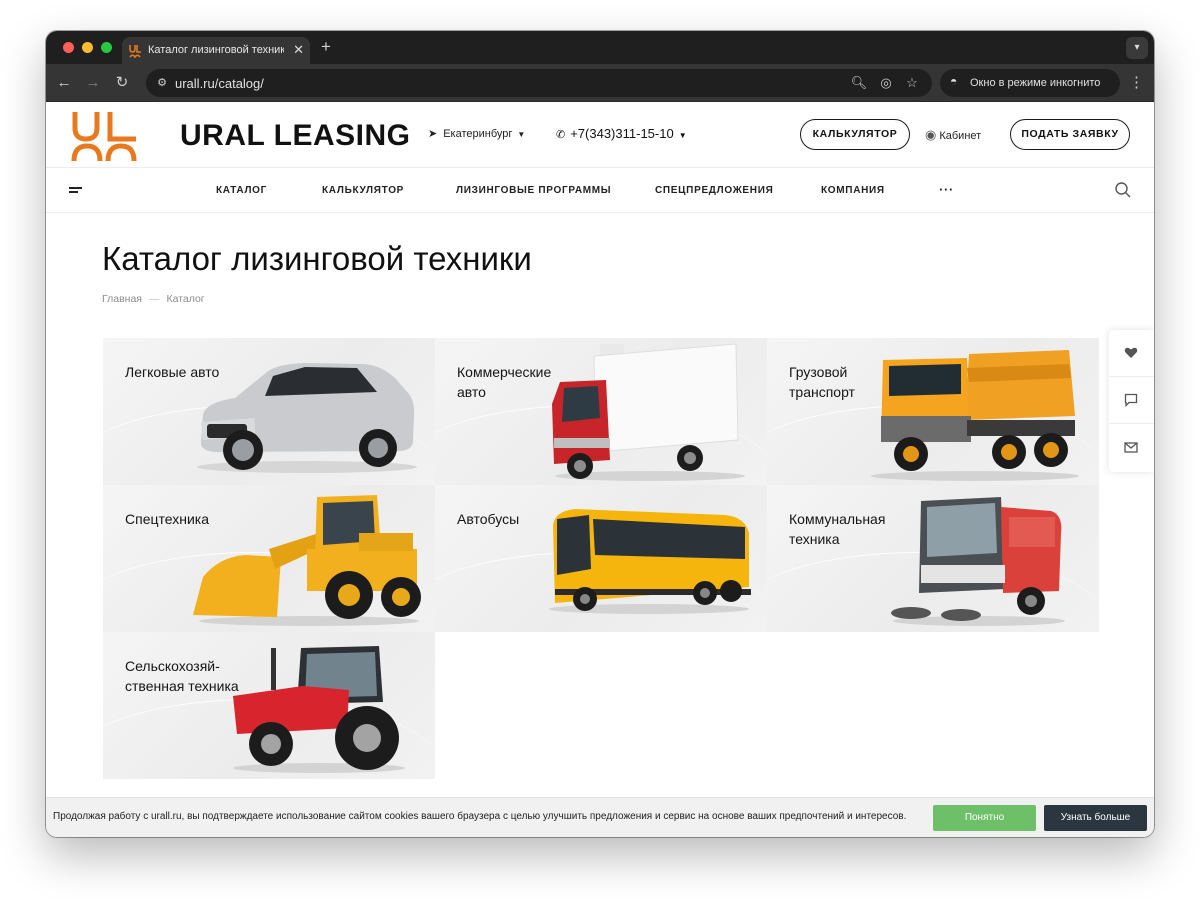 Image resolution: width=1200 pixels, height=898 pixels. Describe the element at coordinates (855, 134) in the screenshot. I see `calculator-button: КАЛЬКУЛЯТОР` at that location.